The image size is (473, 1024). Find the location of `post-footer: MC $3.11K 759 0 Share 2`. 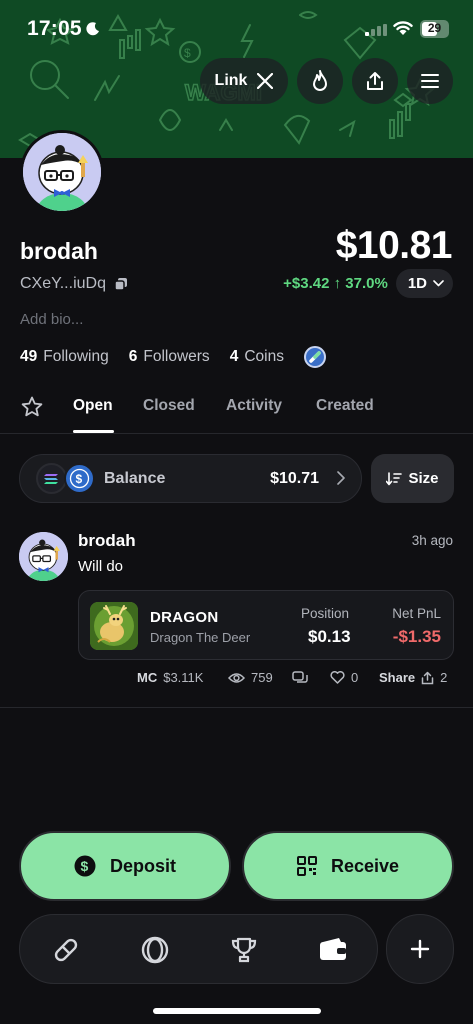

post-footer: MC $3.11K 759 0 Share 2 is located at coordinates (236, 679).